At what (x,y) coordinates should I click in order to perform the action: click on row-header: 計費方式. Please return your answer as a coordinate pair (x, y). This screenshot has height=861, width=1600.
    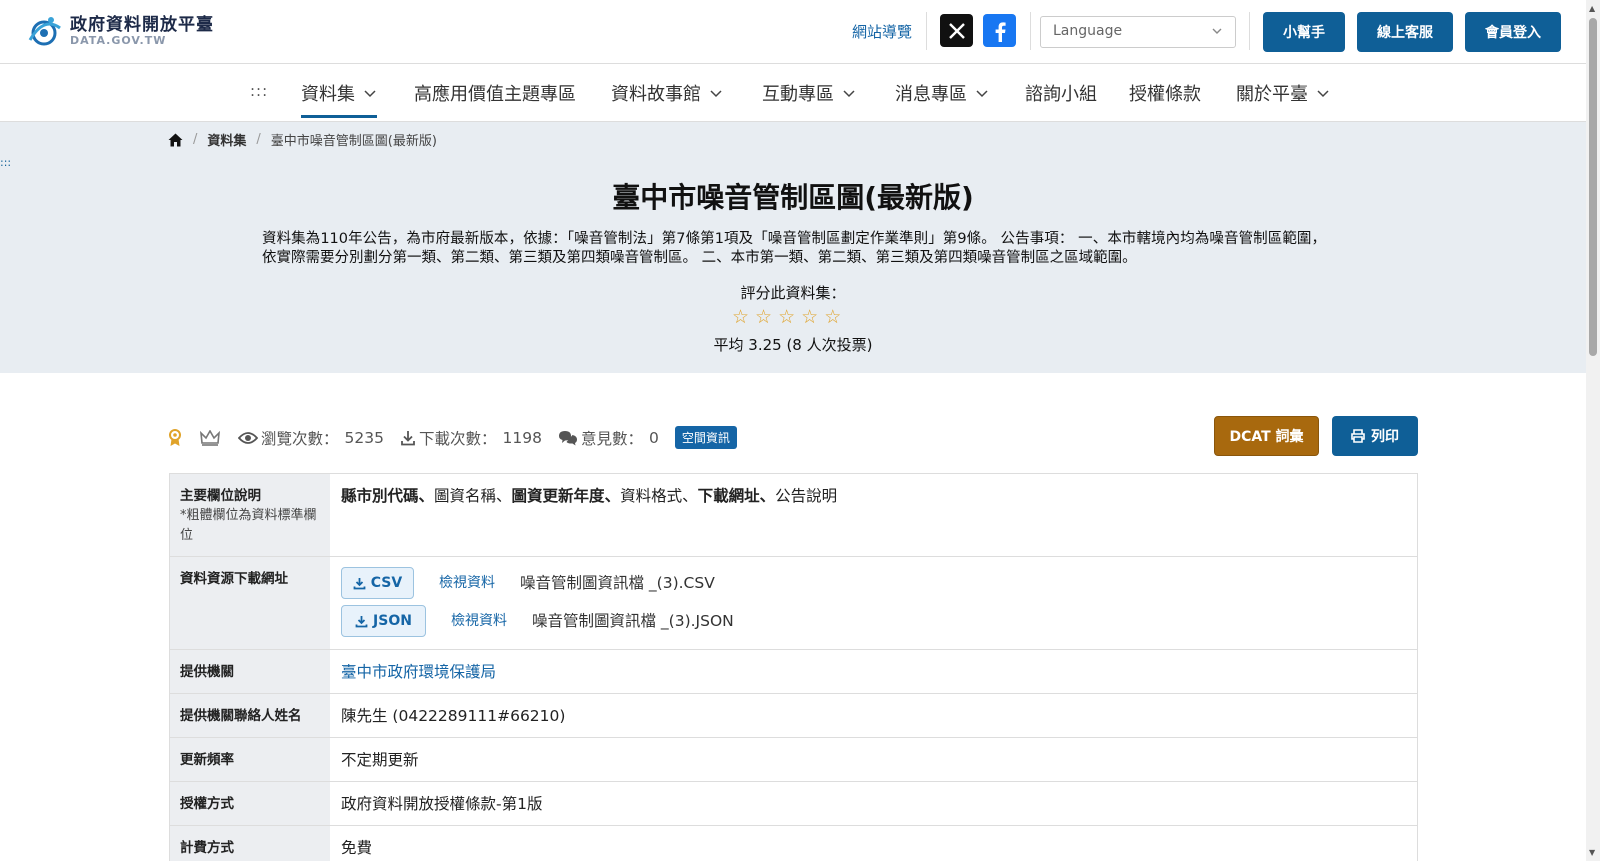
    Looking at the image, I should click on (249, 843).